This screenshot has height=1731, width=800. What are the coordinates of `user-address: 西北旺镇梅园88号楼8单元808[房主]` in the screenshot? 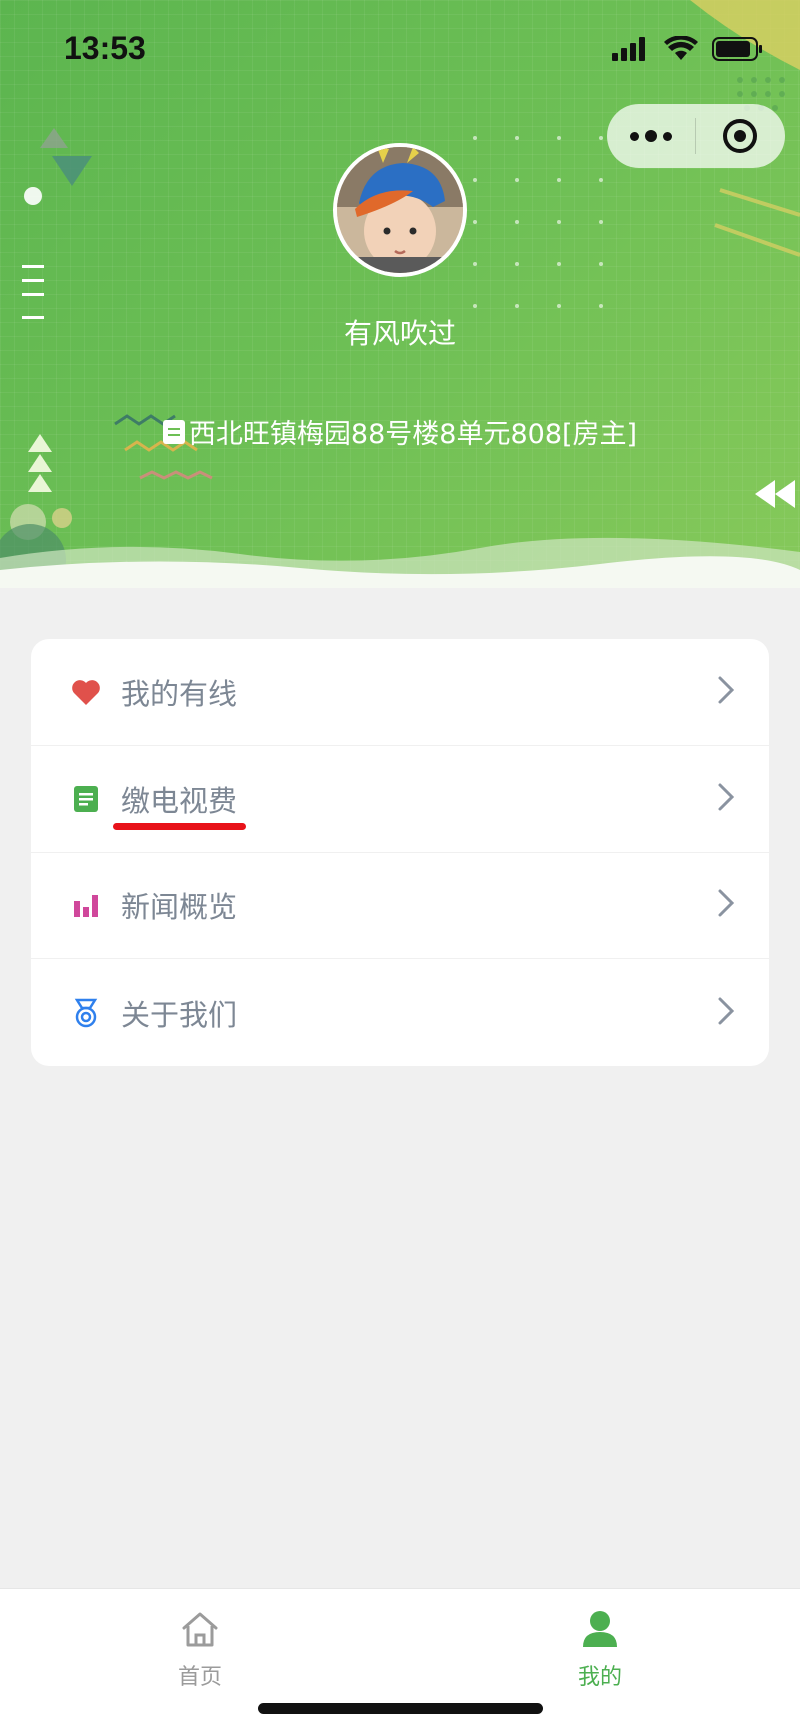 It's located at (400, 431).